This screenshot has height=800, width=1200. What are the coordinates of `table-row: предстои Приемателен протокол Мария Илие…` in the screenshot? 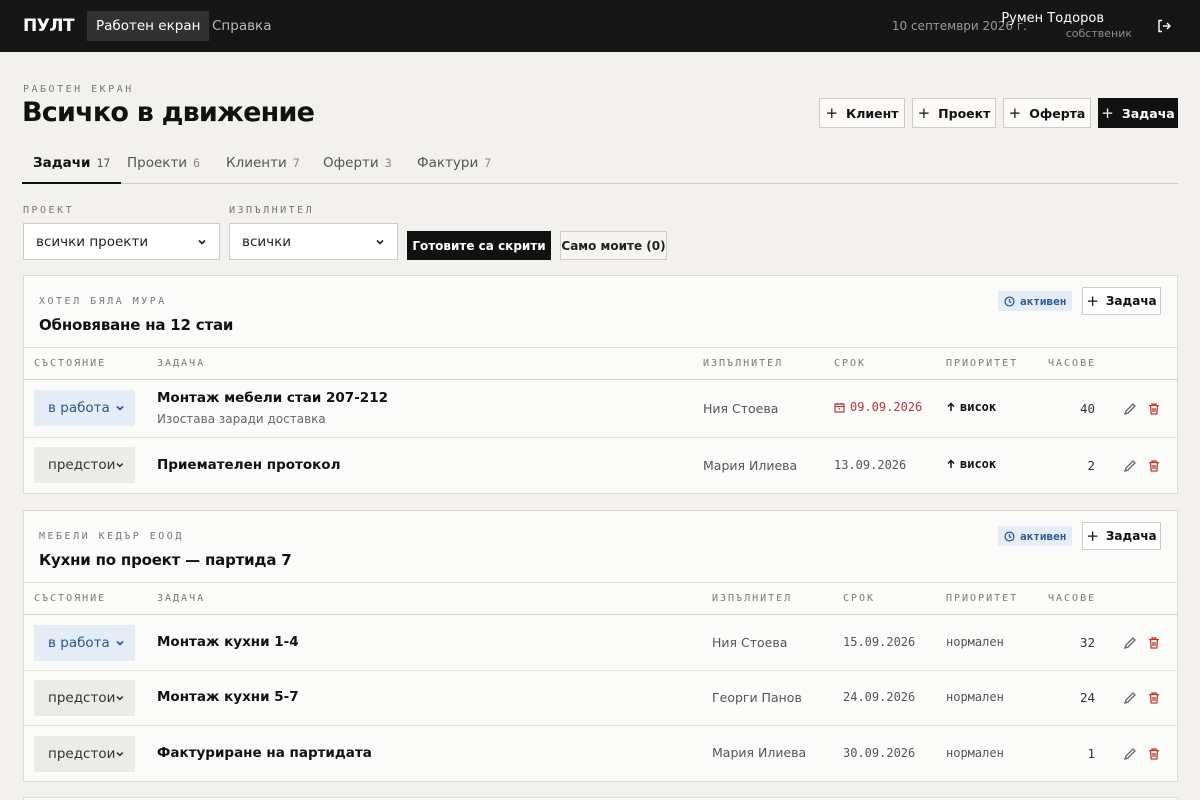 It's located at (600, 466).